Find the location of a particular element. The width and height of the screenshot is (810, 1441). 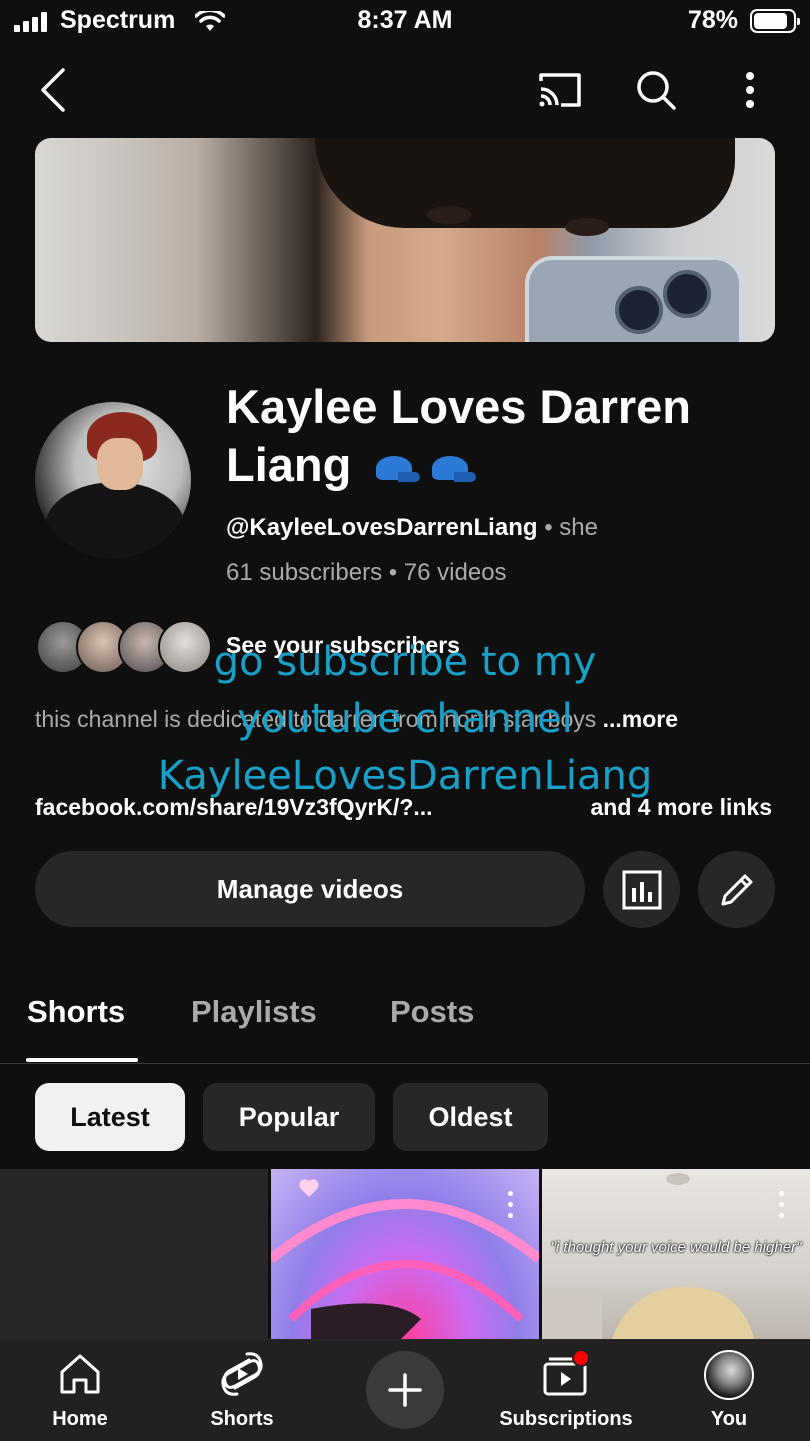

subscriptions-icon is located at coordinates (566, 1373).